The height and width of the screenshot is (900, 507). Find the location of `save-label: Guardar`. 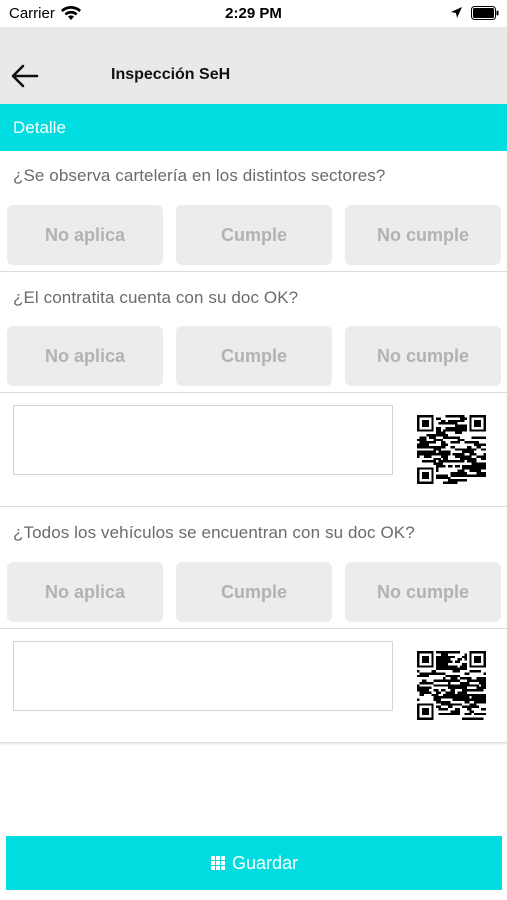

save-label: Guardar is located at coordinates (265, 862).